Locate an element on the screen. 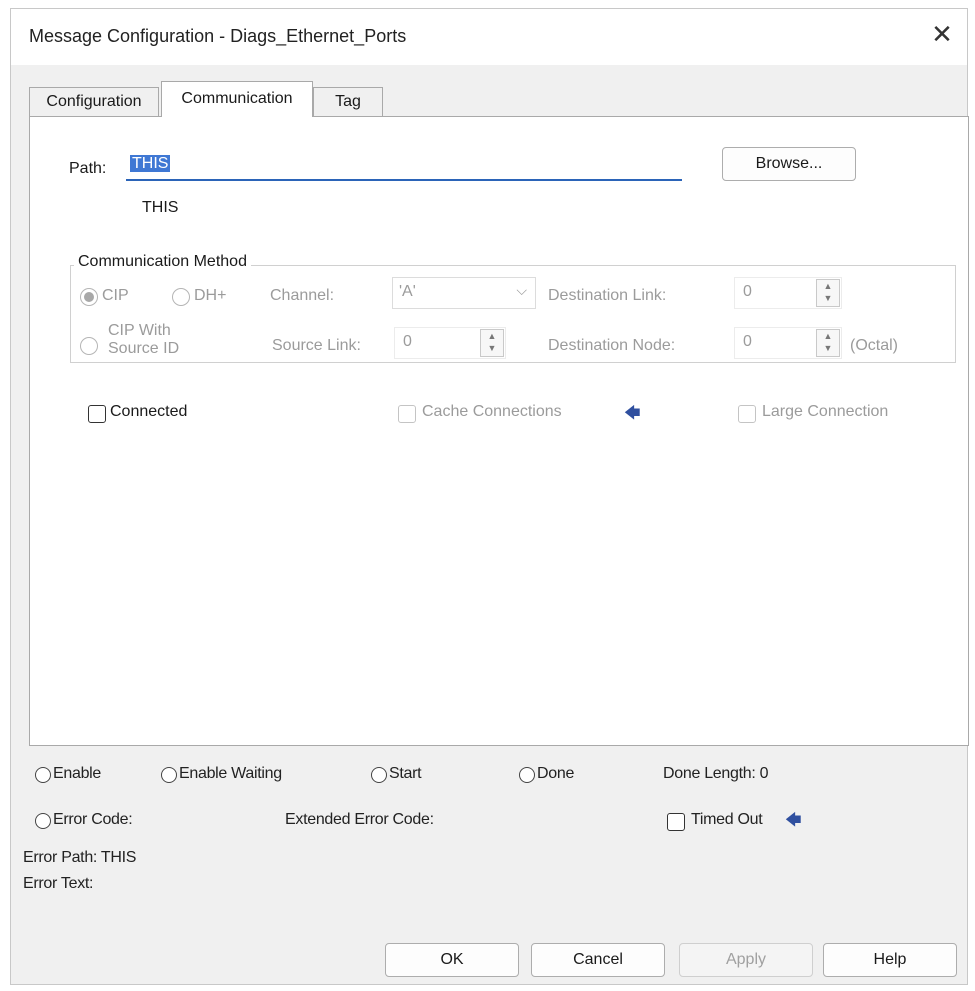 The image size is (975, 991). destination-link-label: Destination Link: is located at coordinates (607, 295).